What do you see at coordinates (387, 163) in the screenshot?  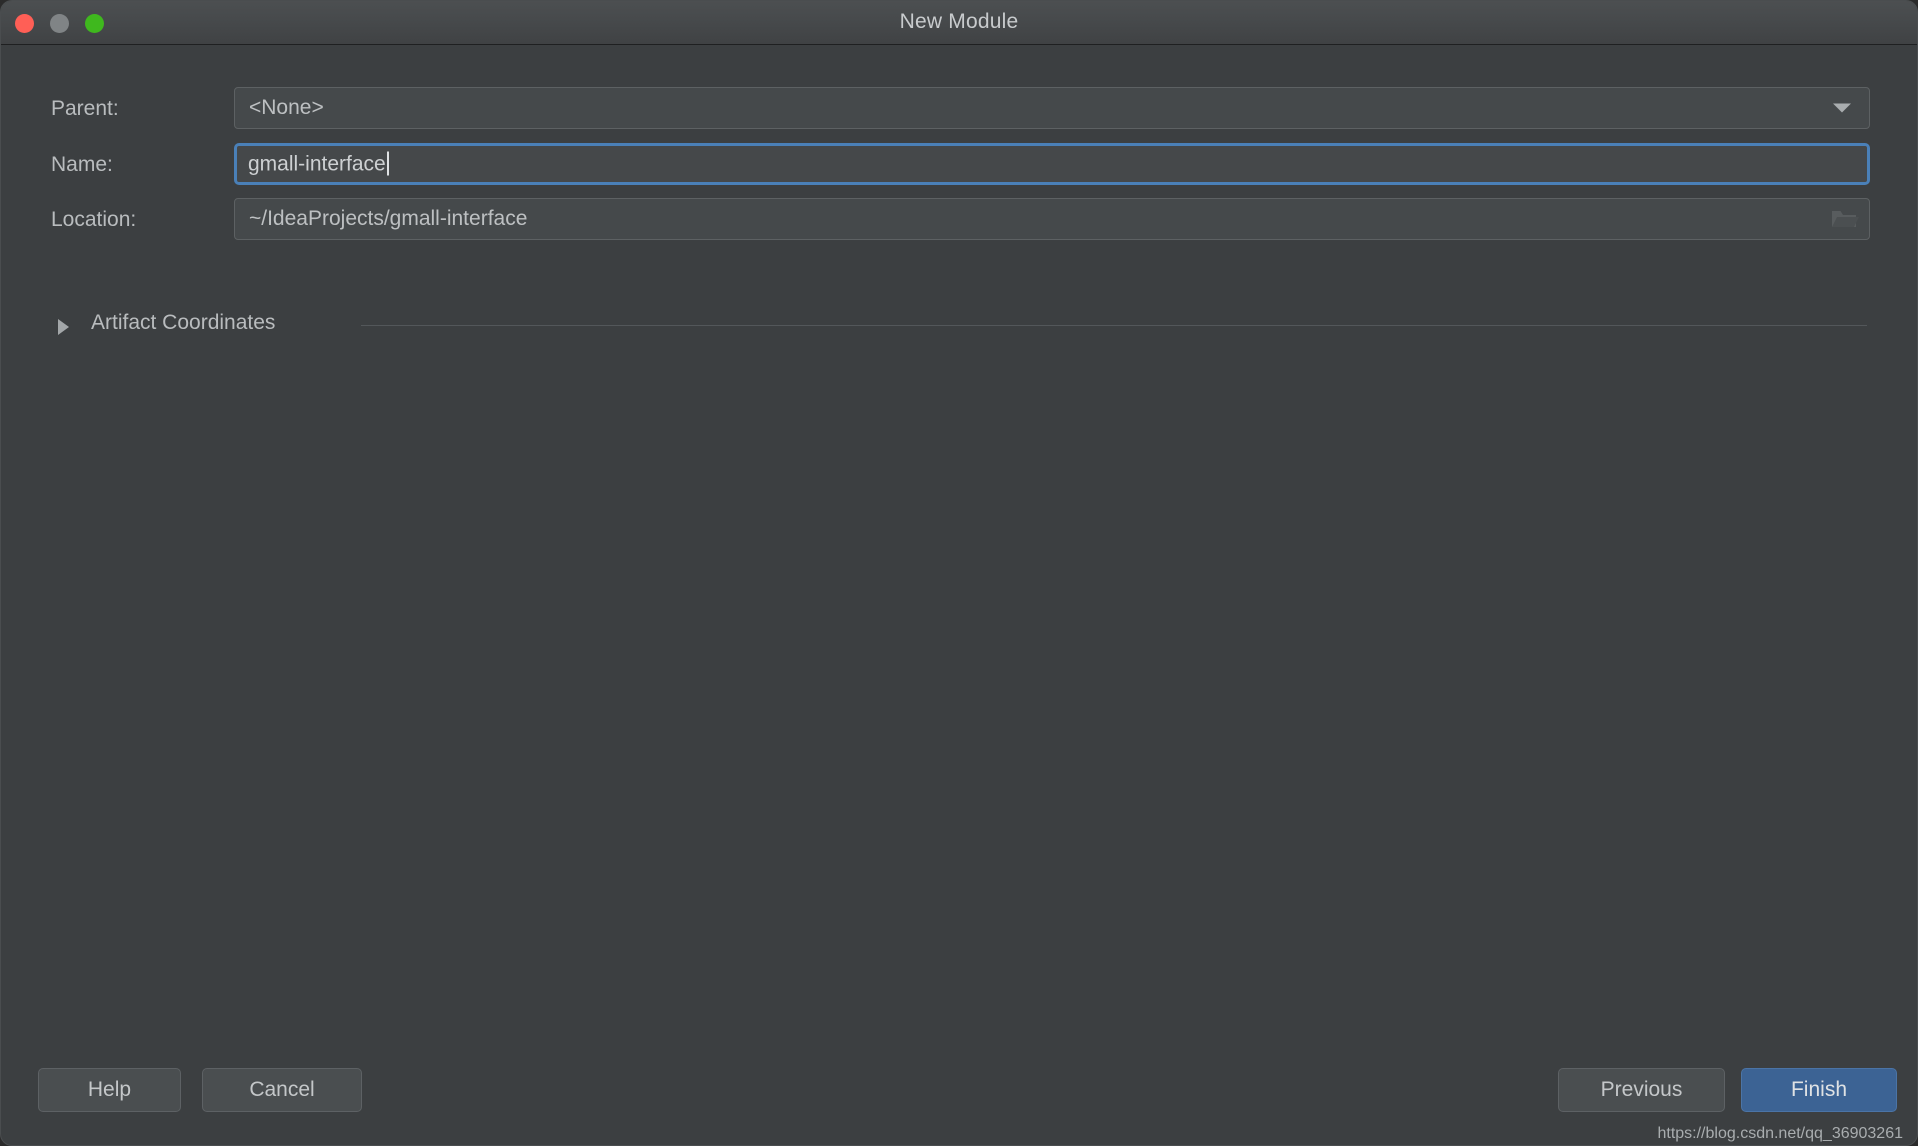 I see `text-caret` at bounding box center [387, 163].